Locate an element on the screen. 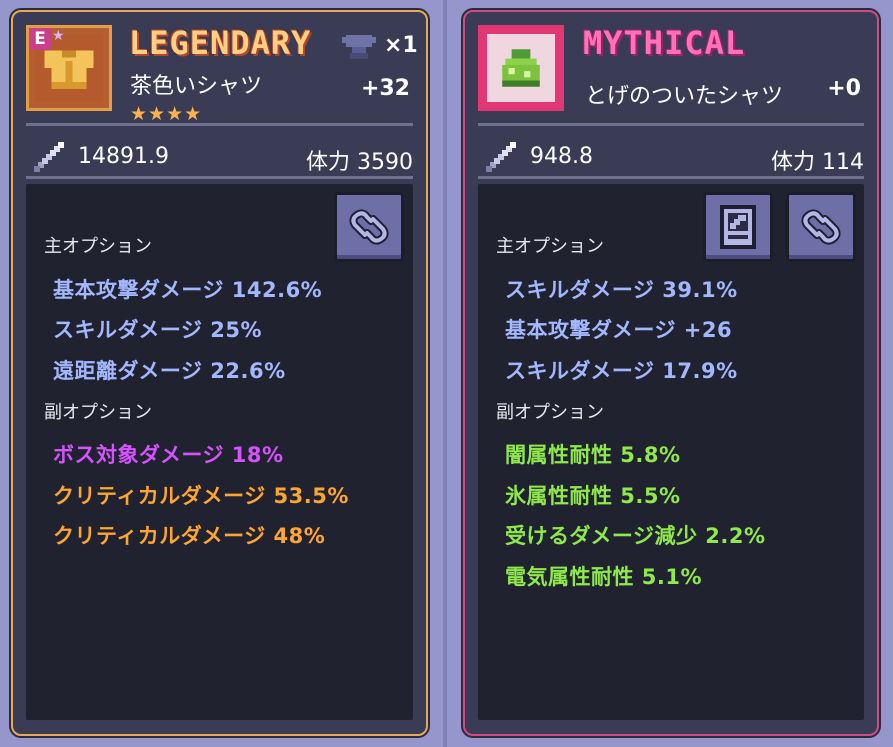  sub-option: 受けるダメージ減少 2.2% is located at coordinates (635, 536).